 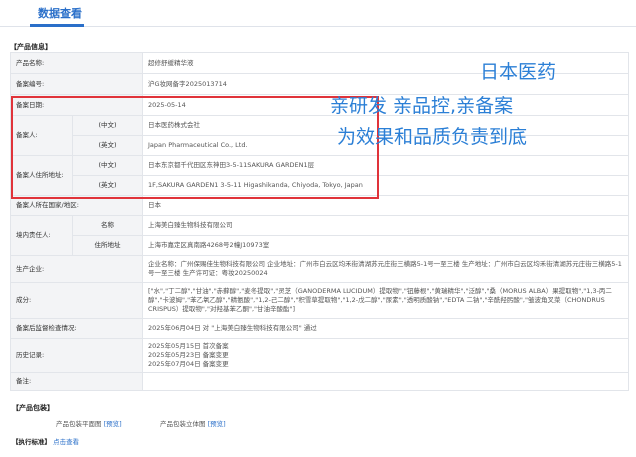 I want to click on section-execution: 【执行标准】, so click(x=31, y=442).